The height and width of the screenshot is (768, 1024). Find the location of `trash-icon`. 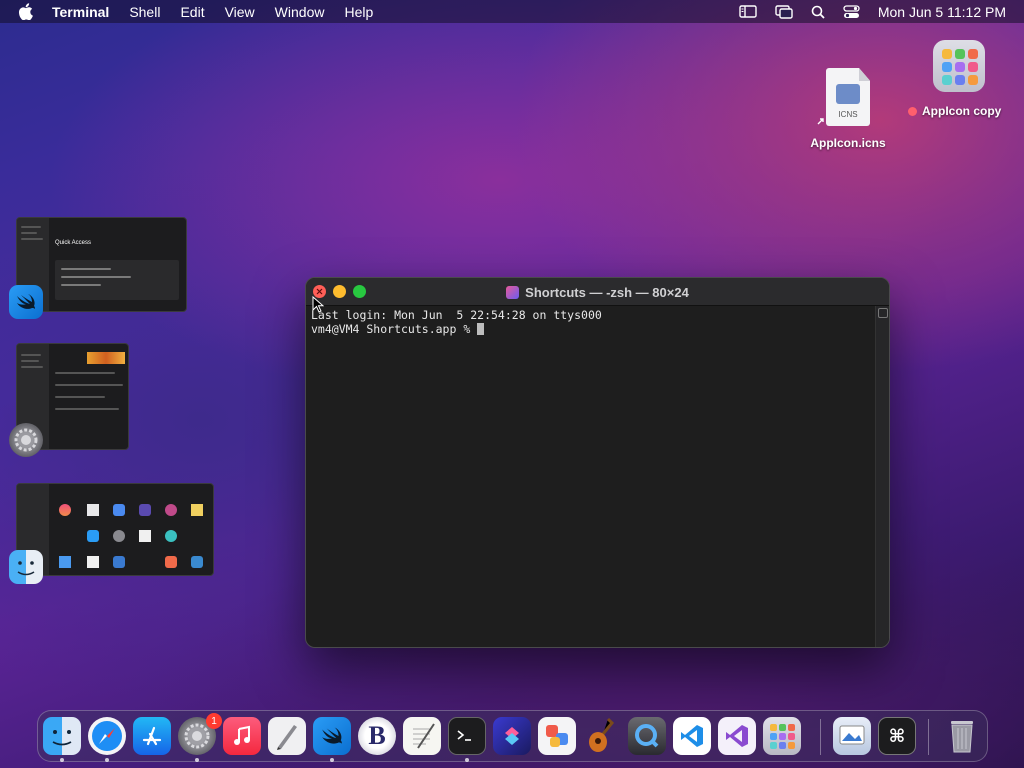

trash-icon is located at coordinates (962, 736).